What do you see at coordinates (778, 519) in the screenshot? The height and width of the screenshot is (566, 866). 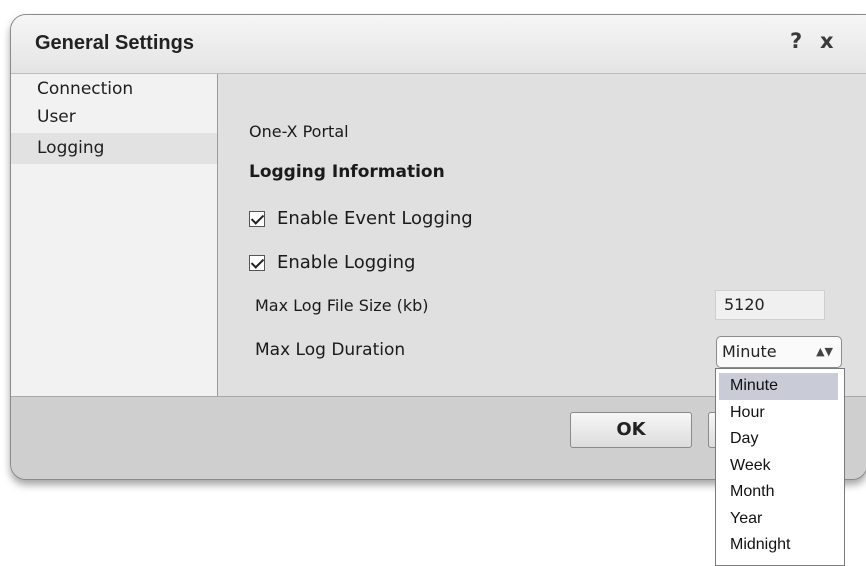 I see `dropdown-option-year: Year` at bounding box center [778, 519].